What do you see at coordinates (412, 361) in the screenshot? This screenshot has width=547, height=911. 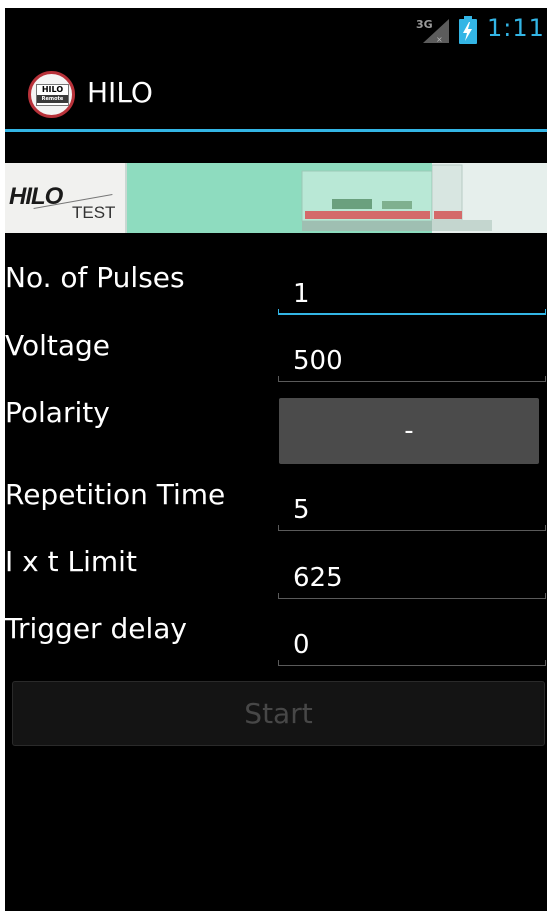 I see `voltage-input: 500` at bounding box center [412, 361].